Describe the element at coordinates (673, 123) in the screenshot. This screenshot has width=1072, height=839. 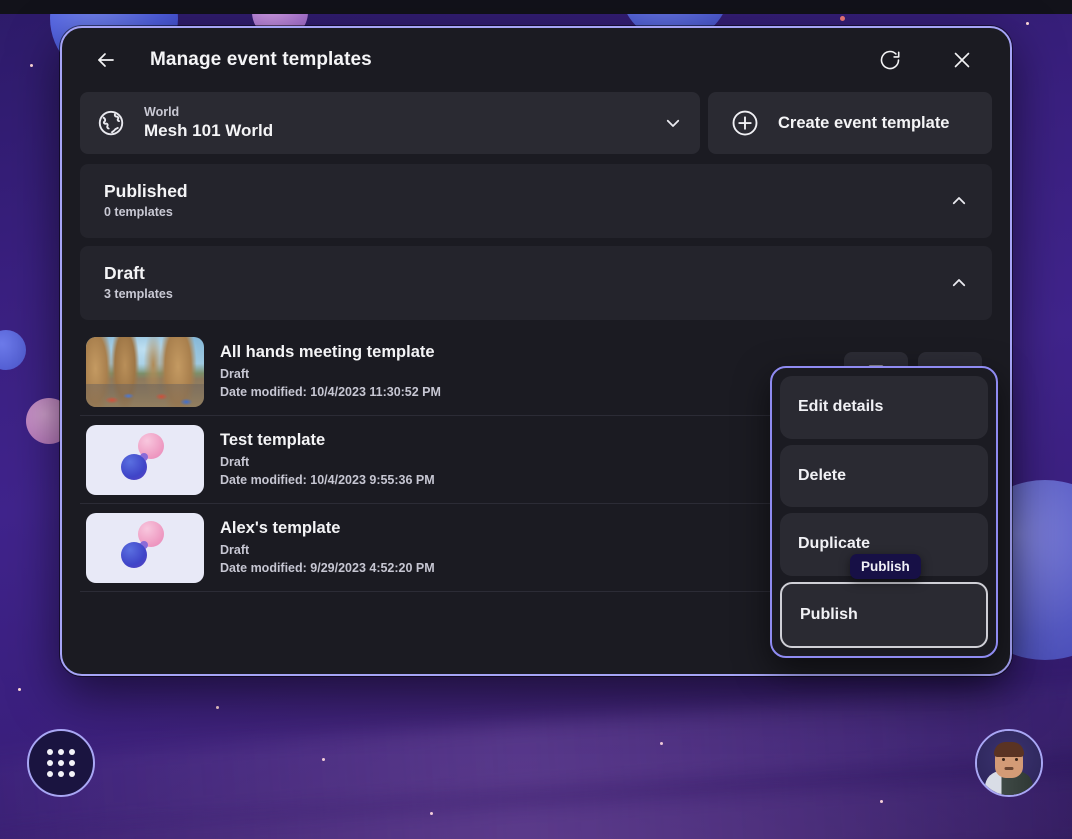
I see `chevron-down-icon` at that location.